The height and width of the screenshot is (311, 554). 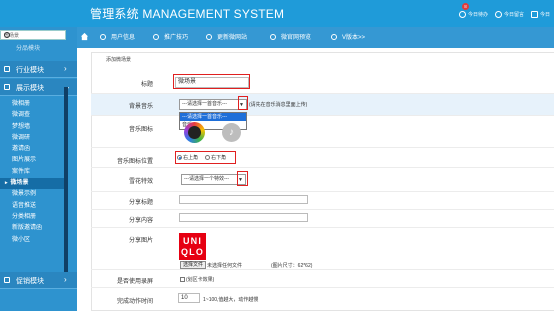 I want to click on music-disc-icon, so click(x=194, y=132).